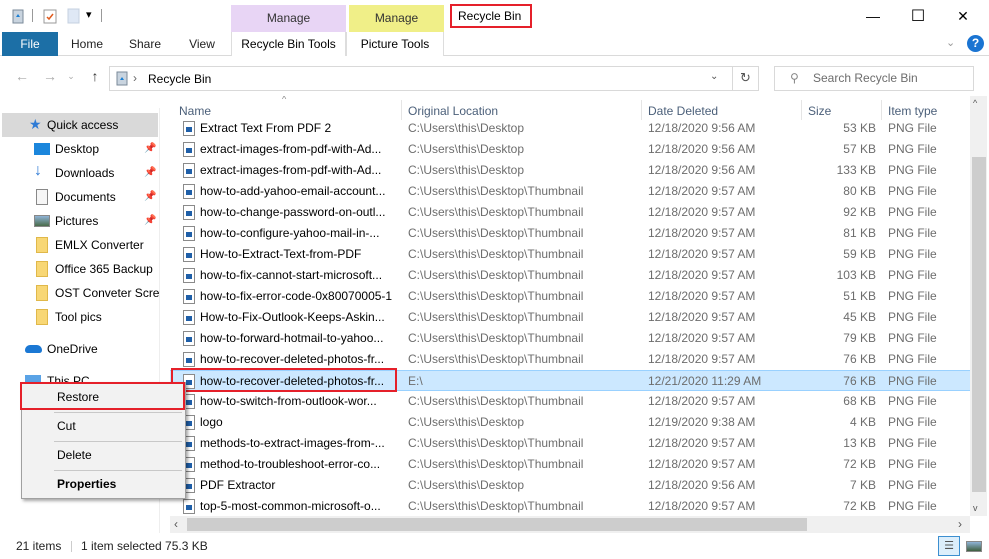 This screenshot has width=989, height=559. Describe the element at coordinates (30, 44) in the screenshot. I see `tab-file: File` at that location.